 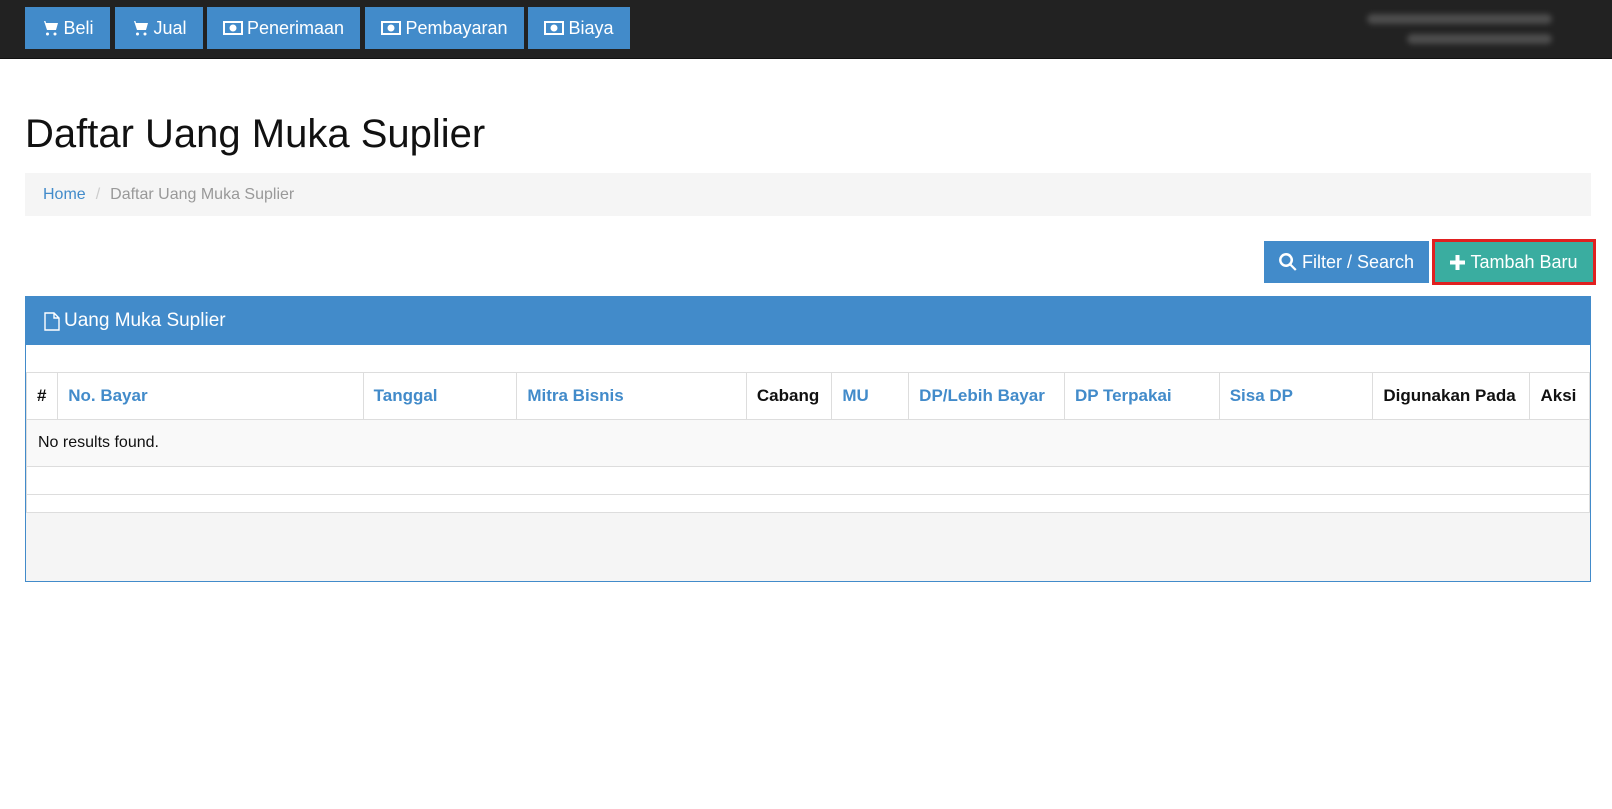 I want to click on table-row: No results found., so click(x=808, y=443).